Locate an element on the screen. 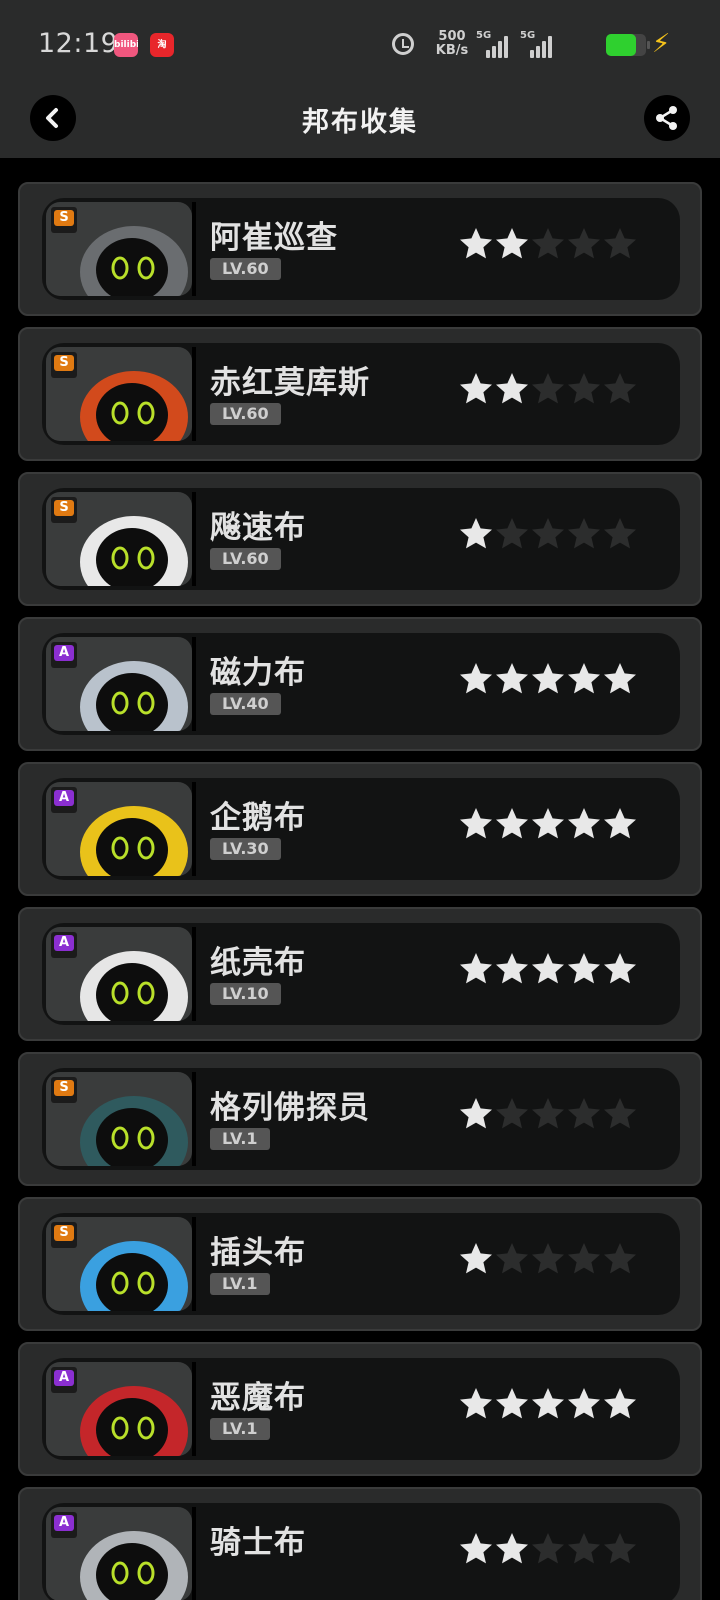 This screenshot has width=720, height=1600. bangboo-card: A 企鹅布 LV.30 is located at coordinates (360, 829).